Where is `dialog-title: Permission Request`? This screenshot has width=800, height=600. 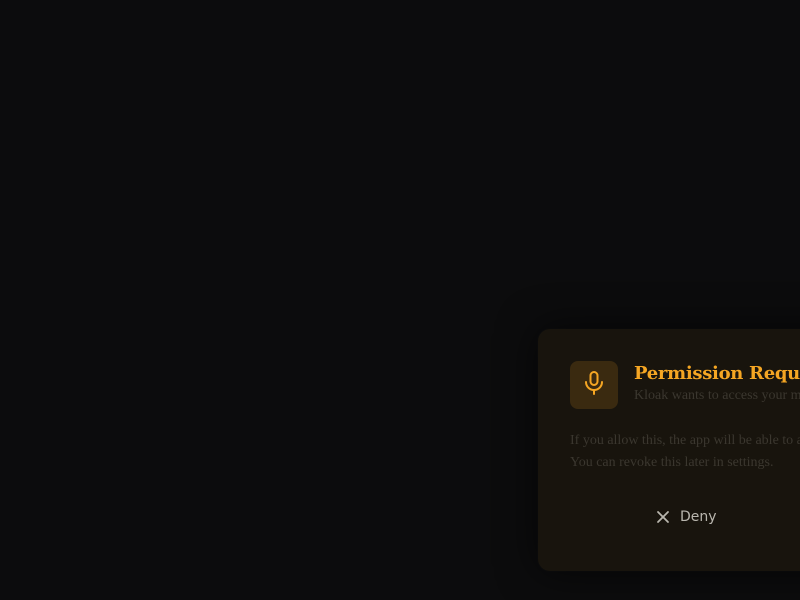
dialog-title: Permission Request is located at coordinates (717, 373).